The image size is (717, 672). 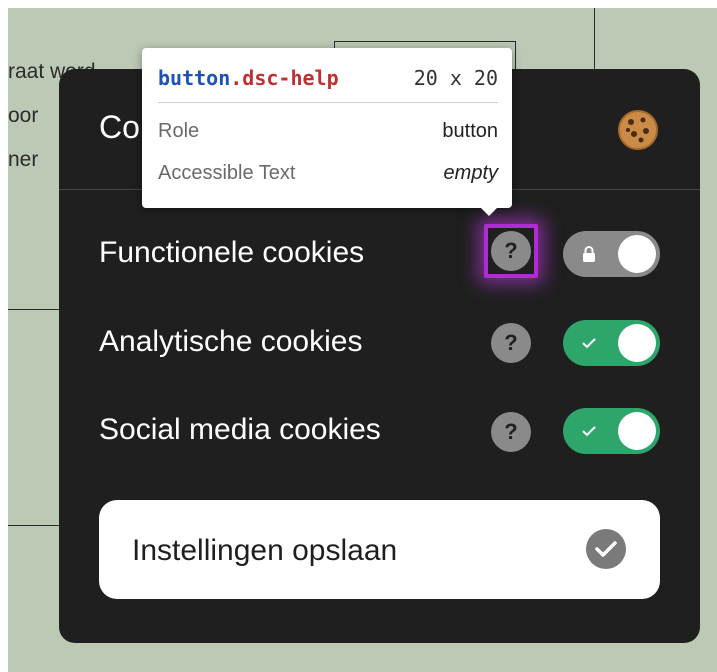 What do you see at coordinates (470, 131) in the screenshot?
I see `property-value: button` at bounding box center [470, 131].